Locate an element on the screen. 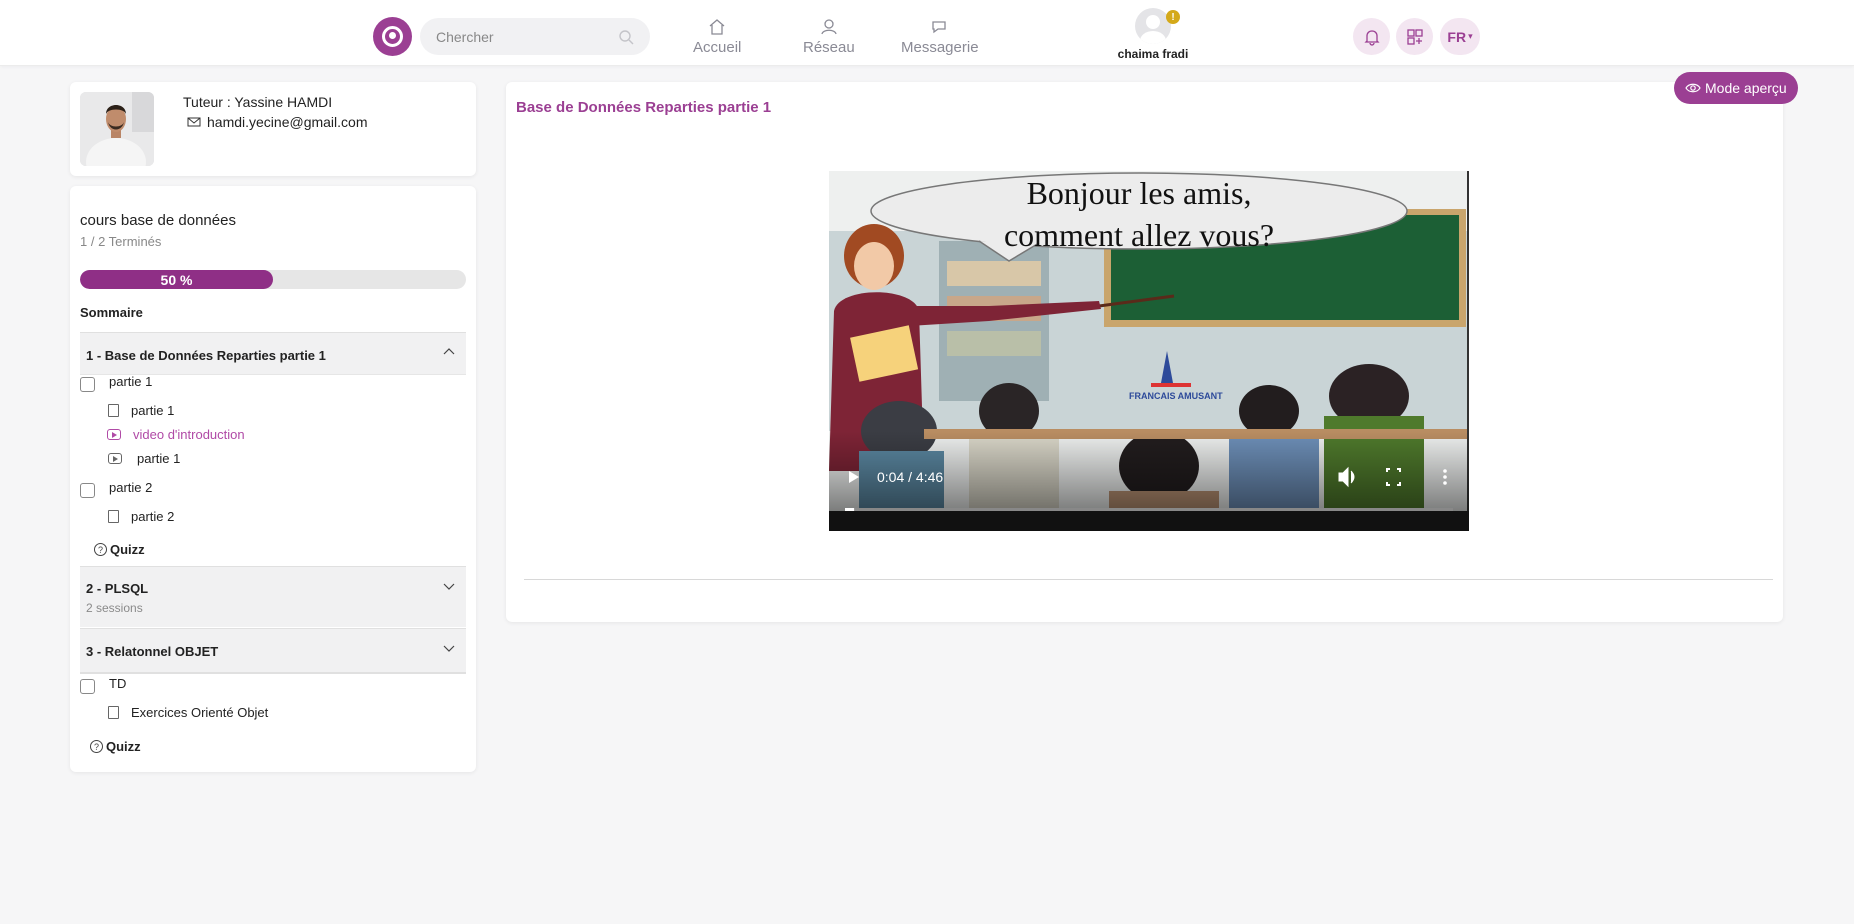 This screenshot has width=1854, height=924. app-logo is located at coordinates (392, 36).